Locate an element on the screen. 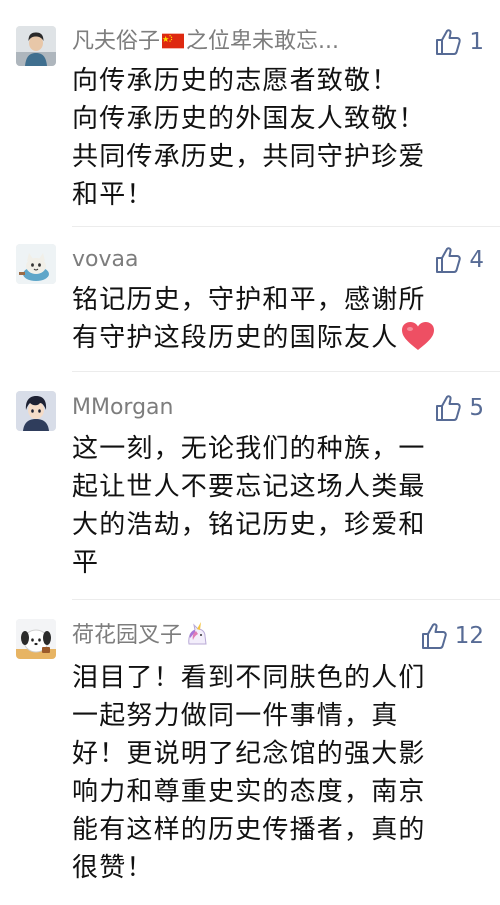 Image resolution: width=500 pixels, height=905 pixels. comment-line: 共同传承历史，共同守护珍爱 is located at coordinates (249, 157).